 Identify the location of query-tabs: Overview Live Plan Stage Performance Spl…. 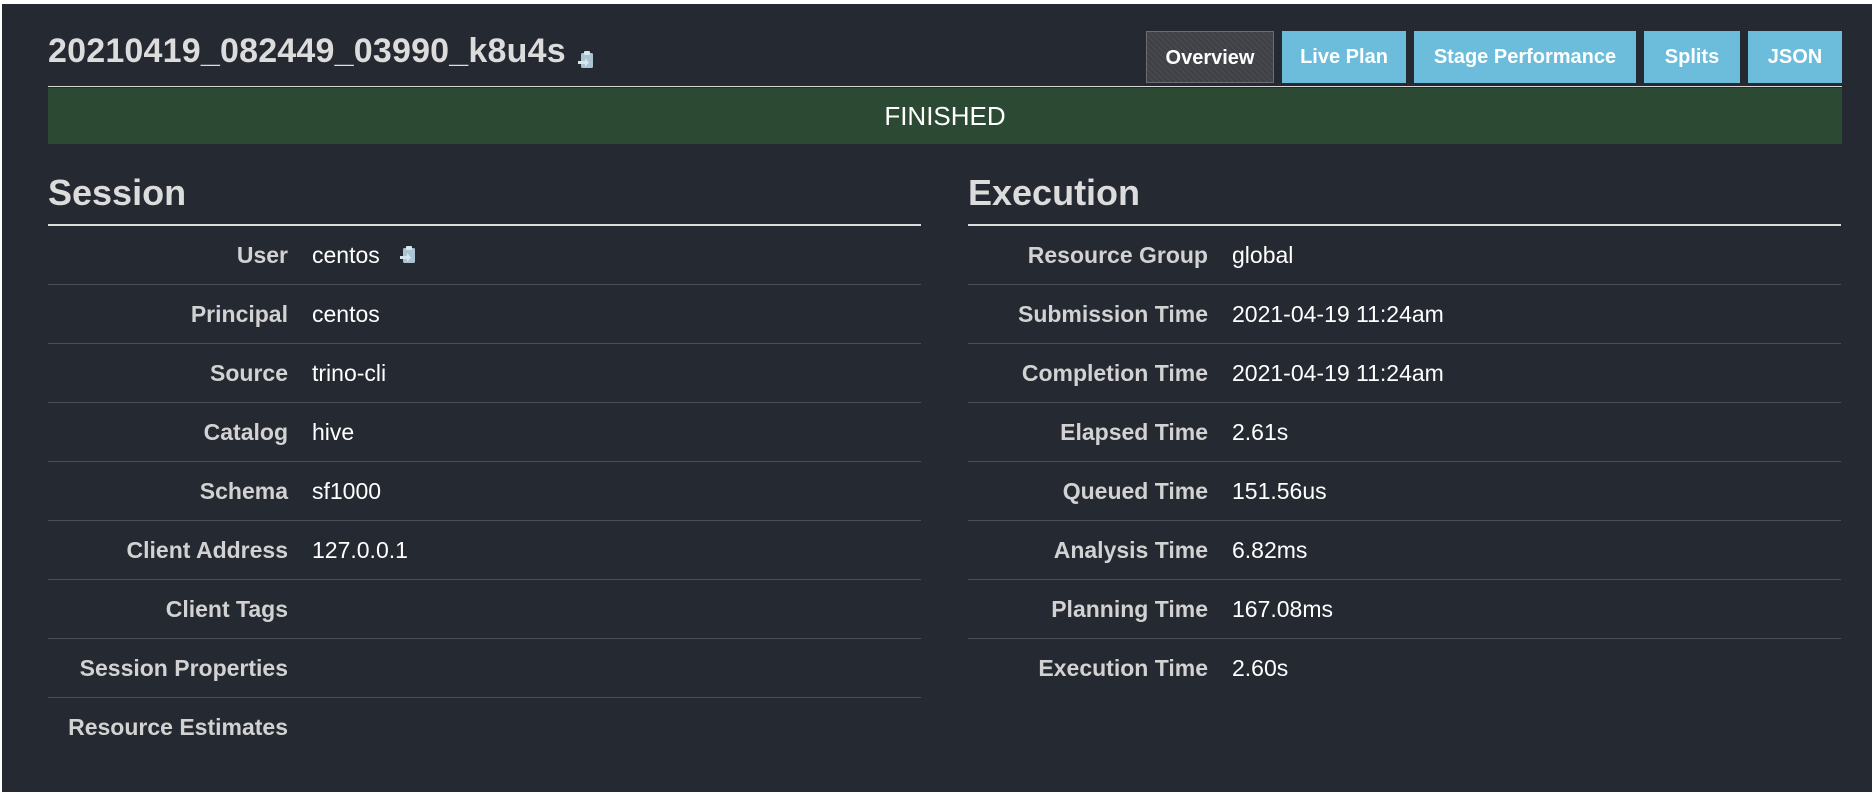
(1494, 57).